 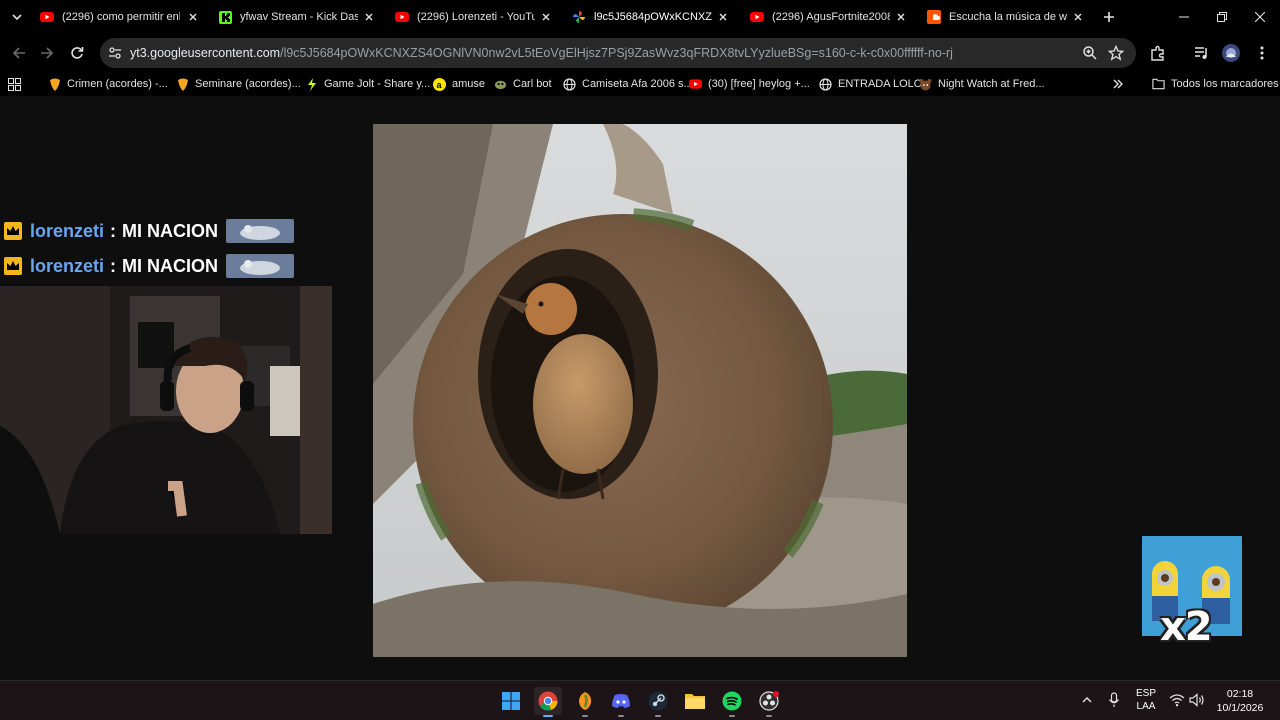 What do you see at coordinates (1158, 53) in the screenshot?
I see `extensions-button` at bounding box center [1158, 53].